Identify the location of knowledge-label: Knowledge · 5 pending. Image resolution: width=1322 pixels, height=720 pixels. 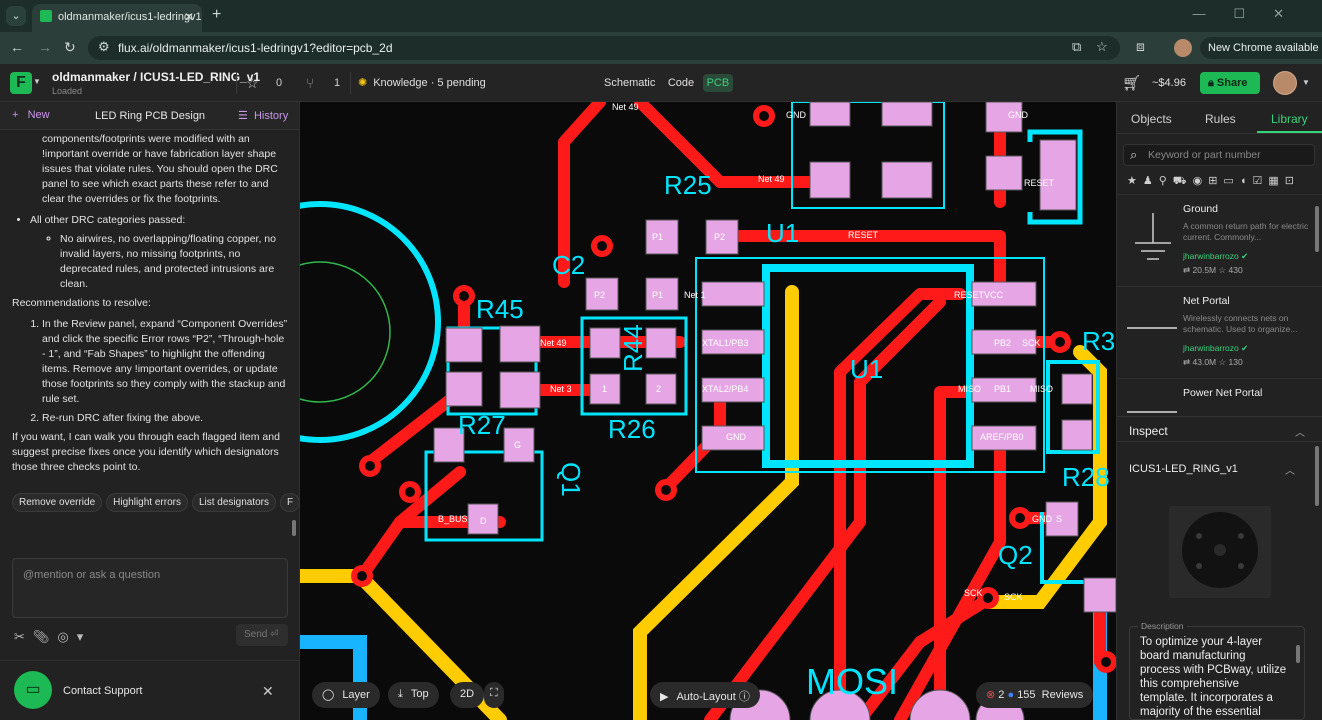
(429, 83).